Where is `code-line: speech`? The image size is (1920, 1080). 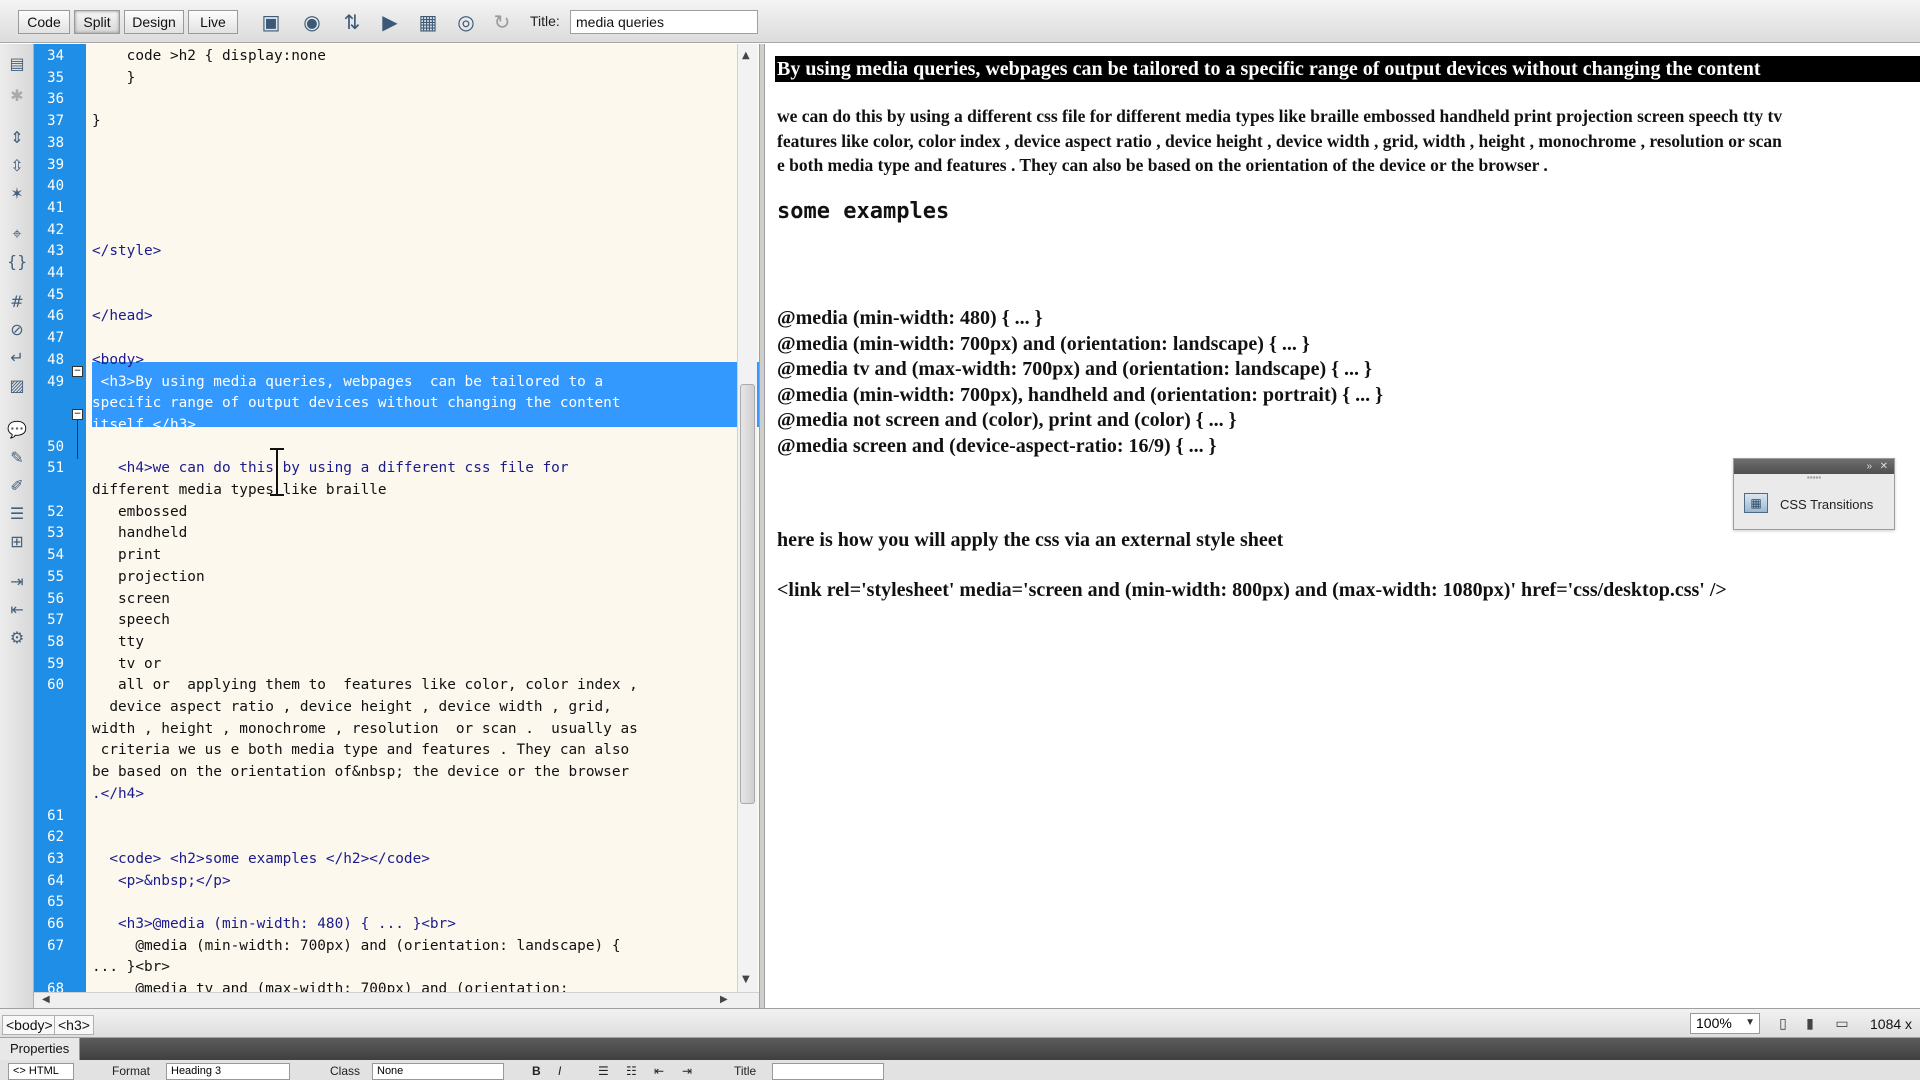 code-line: speech is located at coordinates (131, 621).